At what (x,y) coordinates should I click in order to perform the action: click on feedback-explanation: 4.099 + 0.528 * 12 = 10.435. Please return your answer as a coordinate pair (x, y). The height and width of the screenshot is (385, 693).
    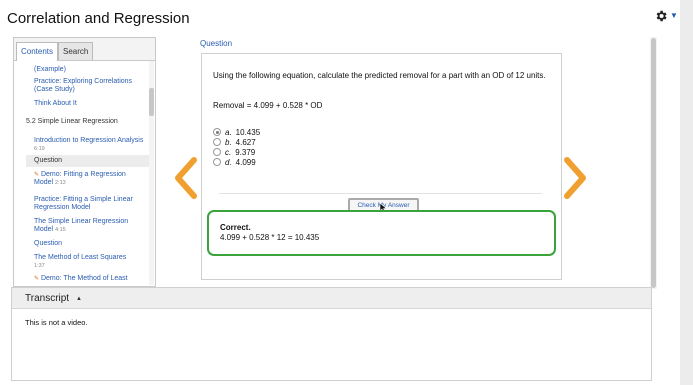
    Looking at the image, I should click on (270, 237).